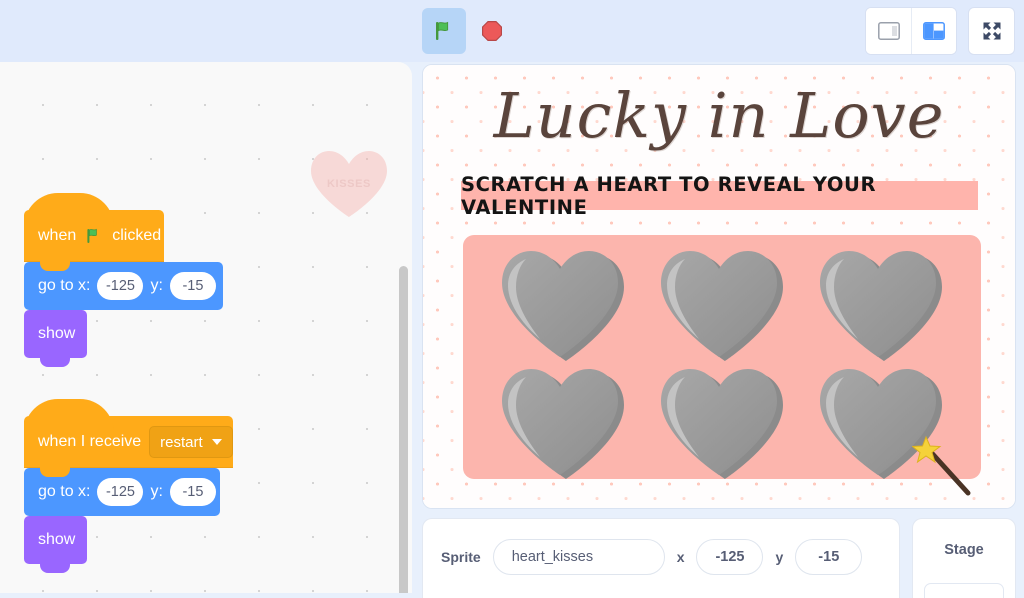 The image size is (1024, 598). I want to click on block-label-clicked: clicked, so click(137, 235).